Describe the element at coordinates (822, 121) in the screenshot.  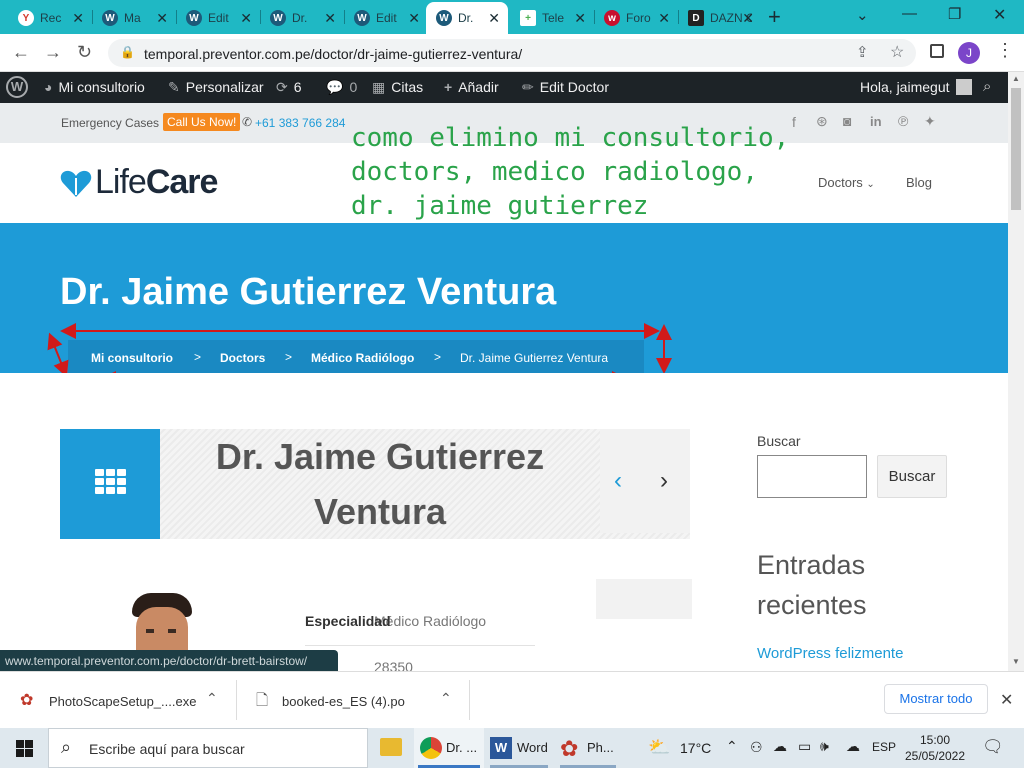
I see `dribbble-icon: ⊛` at that location.